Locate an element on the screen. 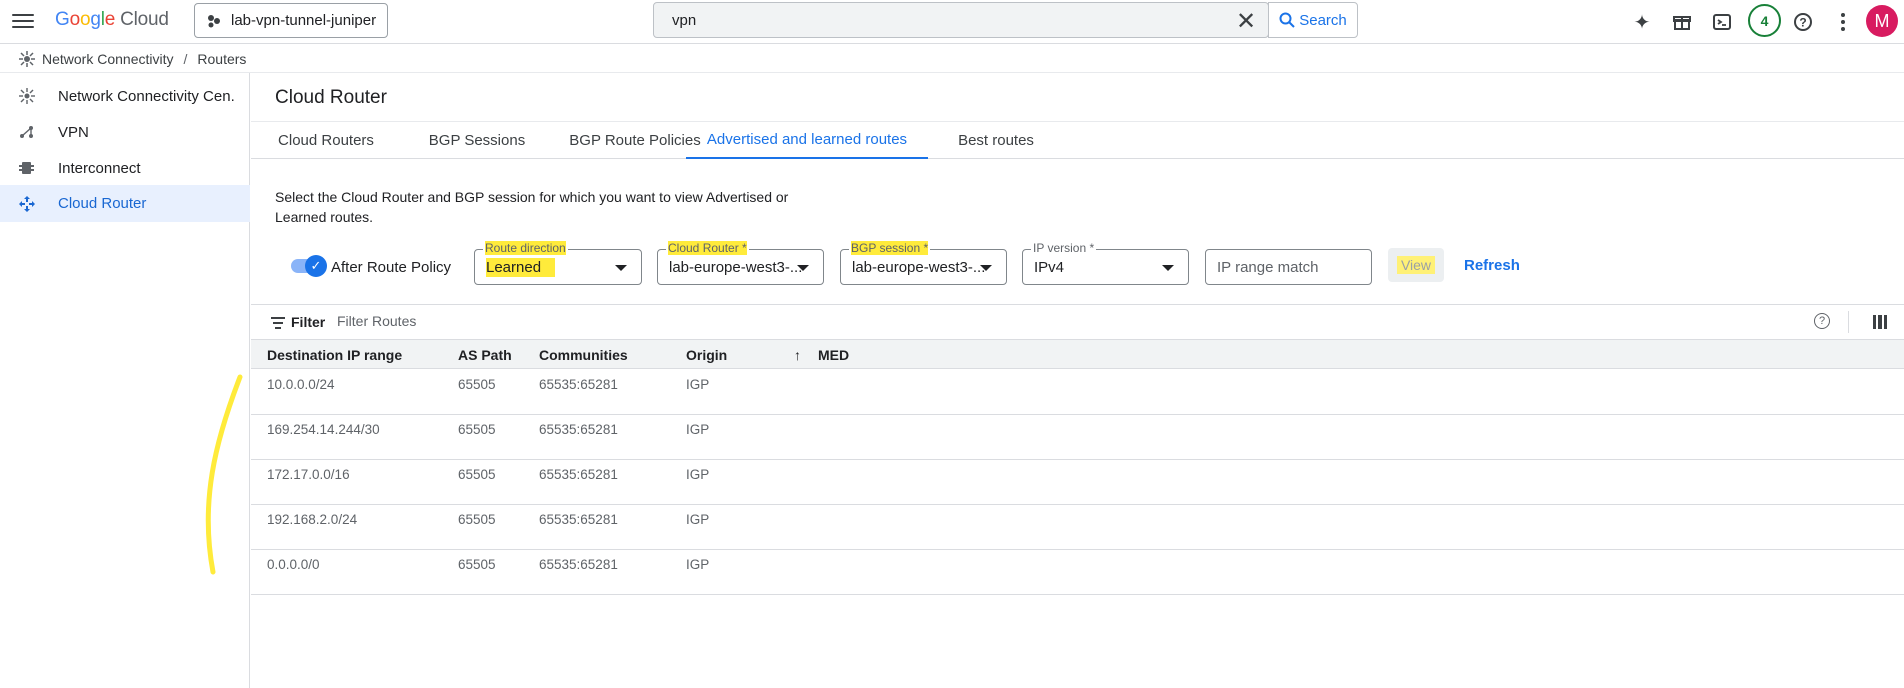 Image resolution: width=1904 pixels, height=688 pixels. view-button: View is located at coordinates (1416, 265).